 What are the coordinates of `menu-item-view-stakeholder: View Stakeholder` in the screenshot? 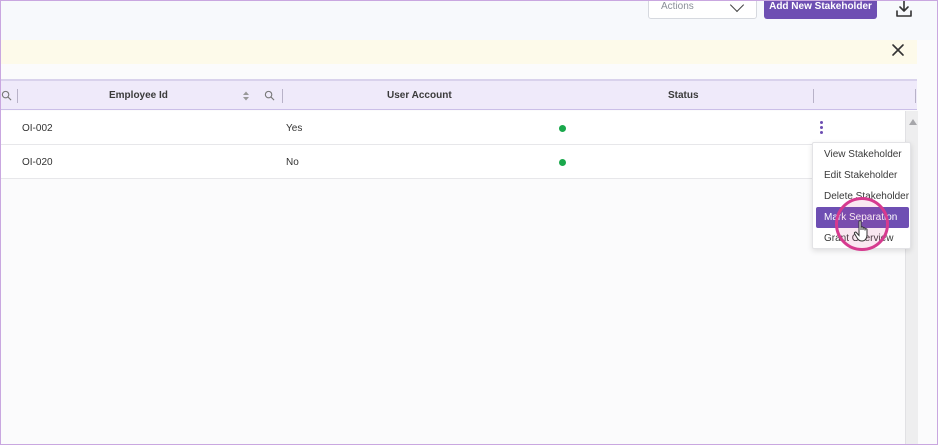 It's located at (862, 154).